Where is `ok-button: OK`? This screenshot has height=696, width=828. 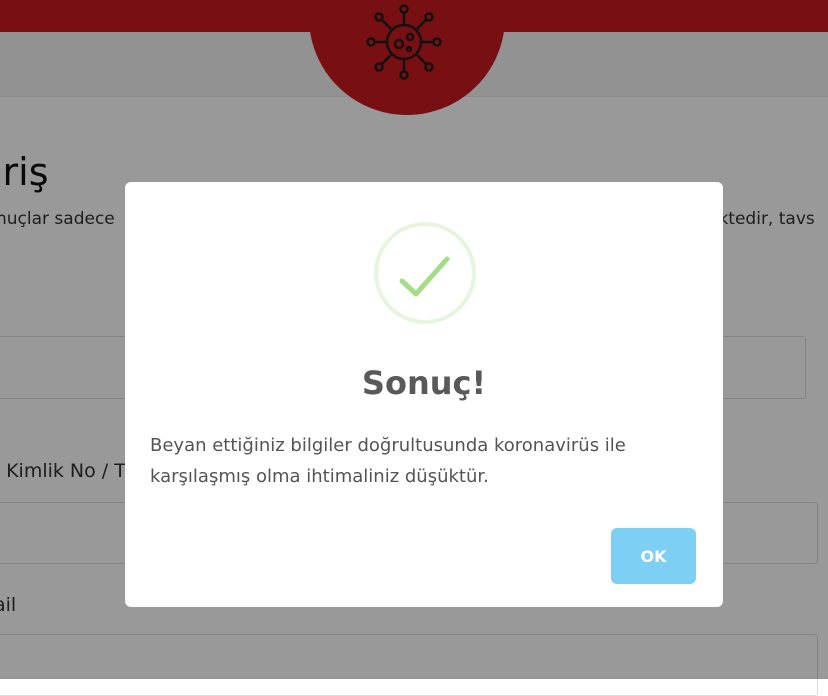 ok-button: OK is located at coordinates (653, 556).